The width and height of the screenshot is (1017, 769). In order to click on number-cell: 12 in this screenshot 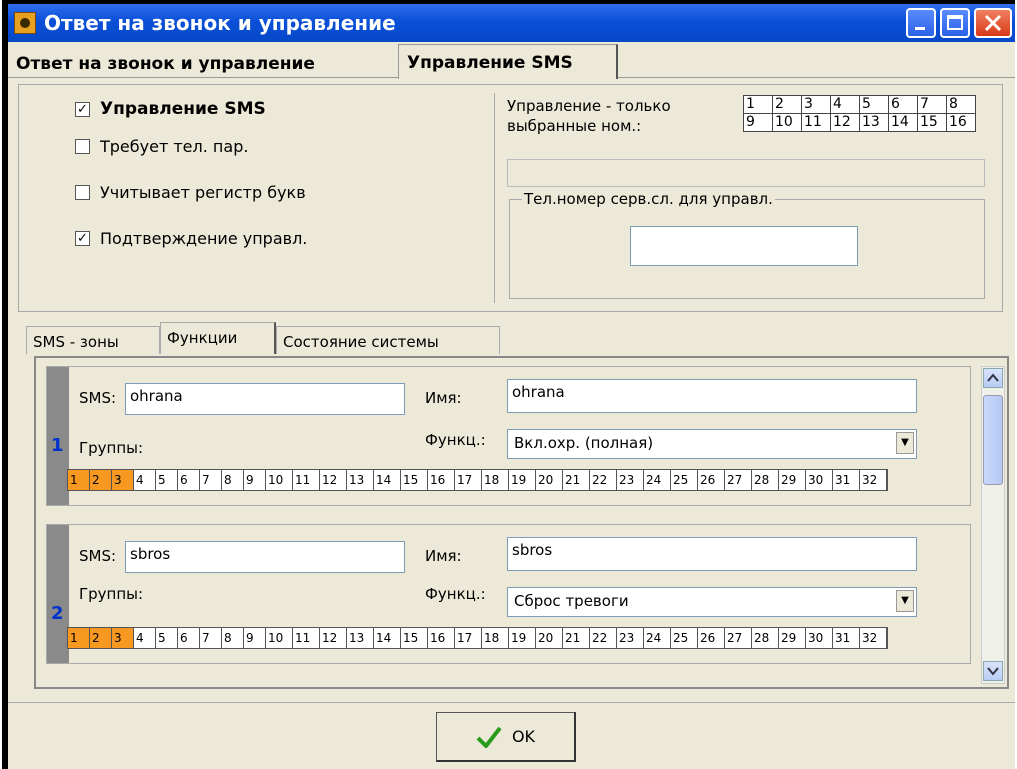, I will do `click(845, 123)`.